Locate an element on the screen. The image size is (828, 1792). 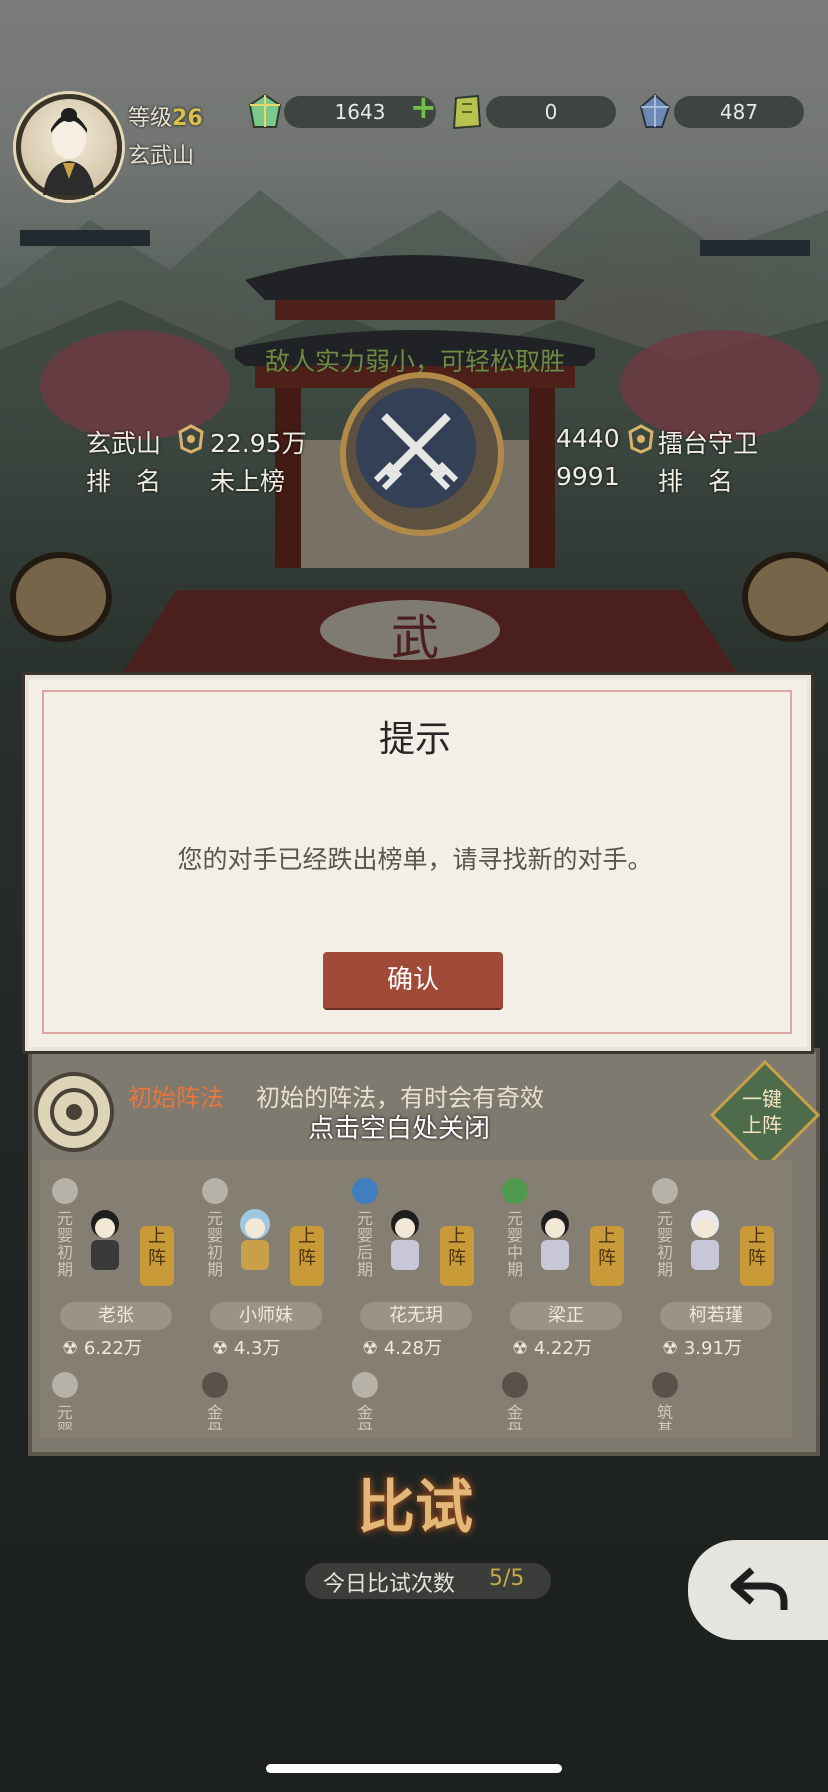
token-icon is located at coordinates (467, 112).